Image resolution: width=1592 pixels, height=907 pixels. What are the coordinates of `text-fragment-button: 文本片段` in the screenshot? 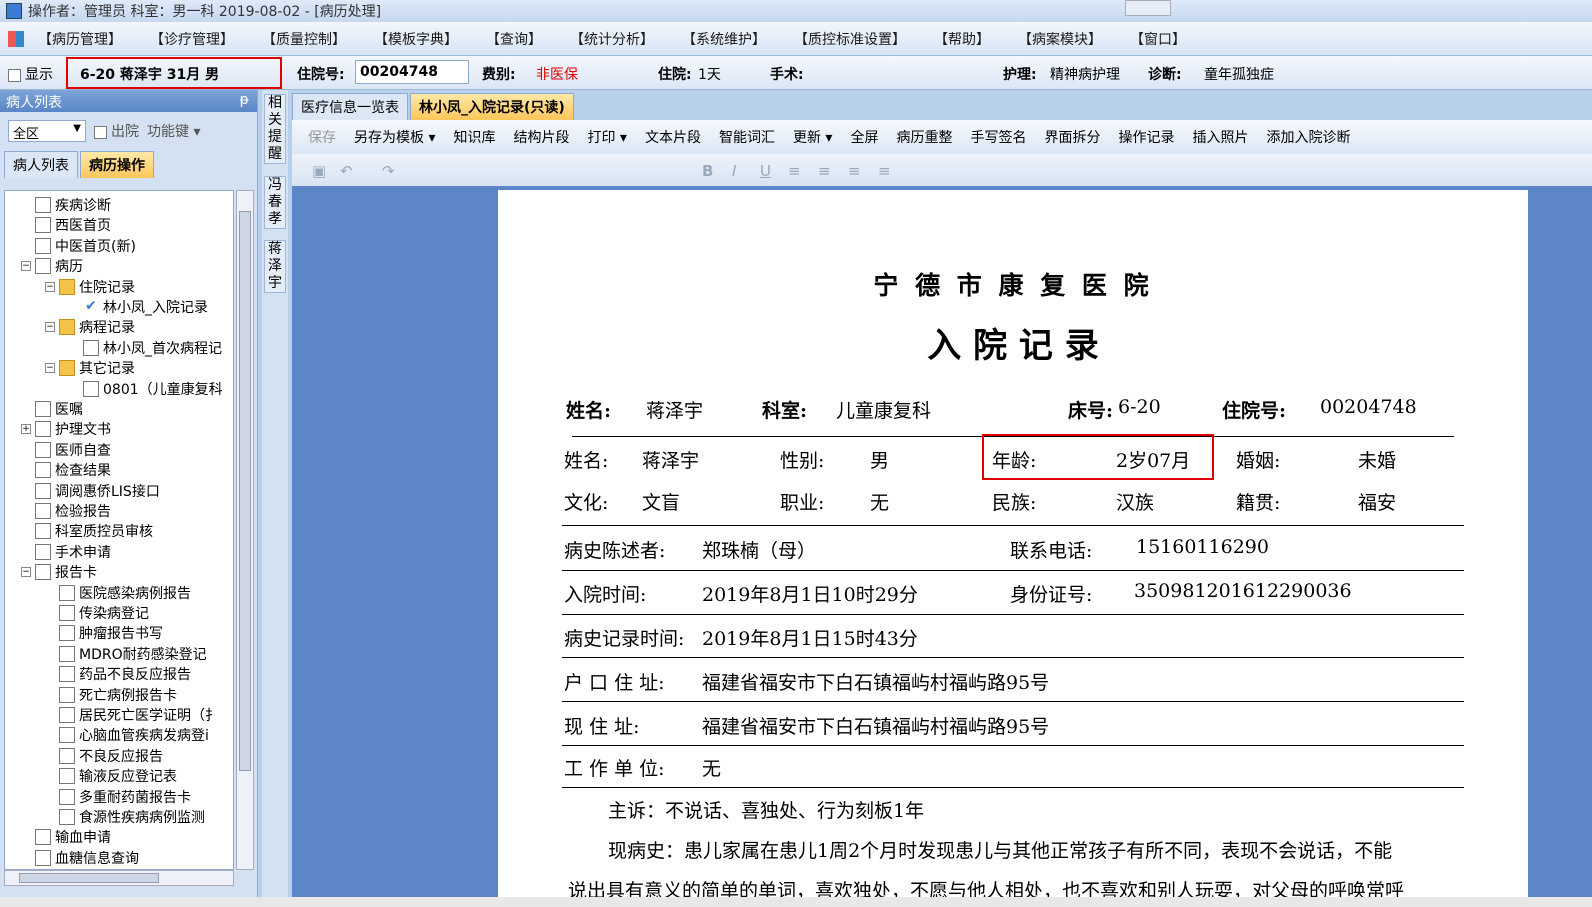 It's located at (673, 137).